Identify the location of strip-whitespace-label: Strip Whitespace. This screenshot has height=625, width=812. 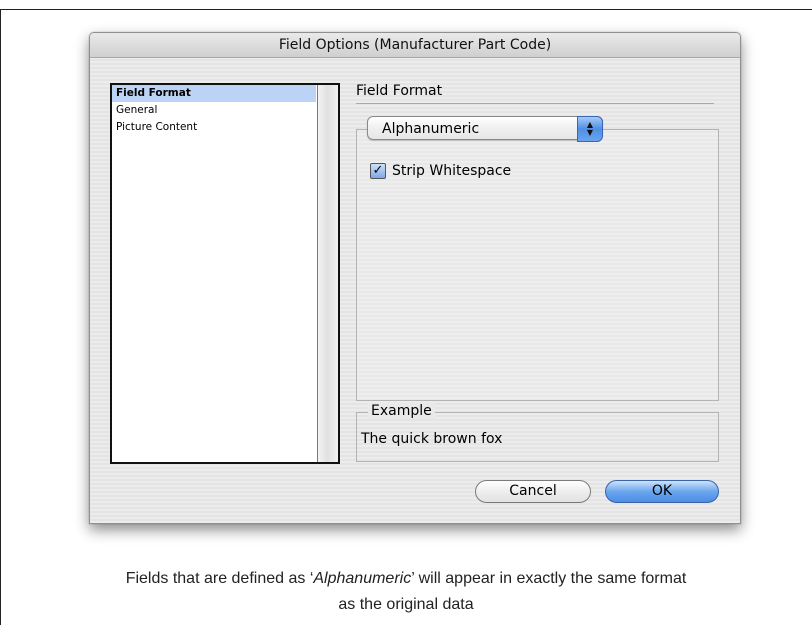
(452, 171).